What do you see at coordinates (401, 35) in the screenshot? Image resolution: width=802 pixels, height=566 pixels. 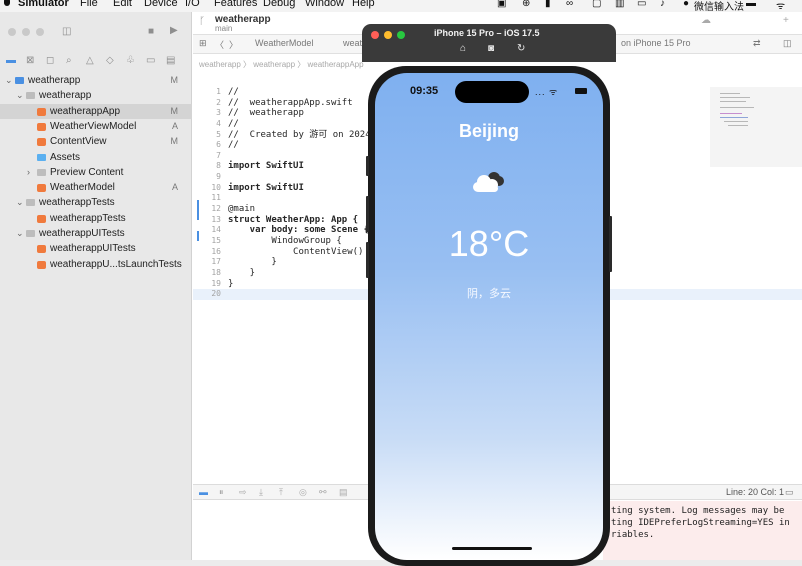 I see `simulator-zoom-button` at bounding box center [401, 35].